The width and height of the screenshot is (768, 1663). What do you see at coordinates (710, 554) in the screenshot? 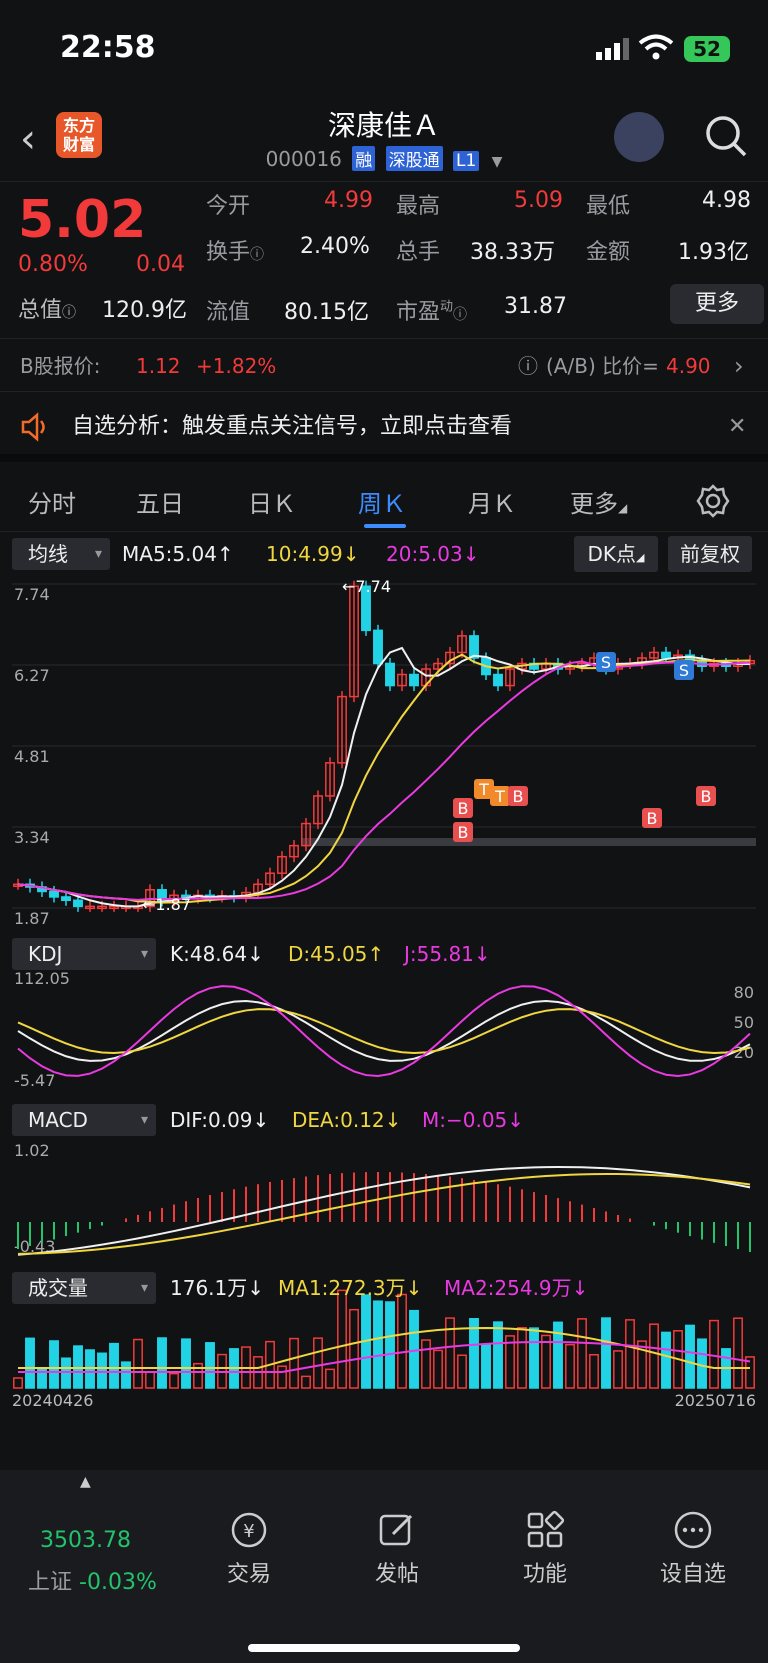
I see `adjust-button: 前复权` at bounding box center [710, 554].